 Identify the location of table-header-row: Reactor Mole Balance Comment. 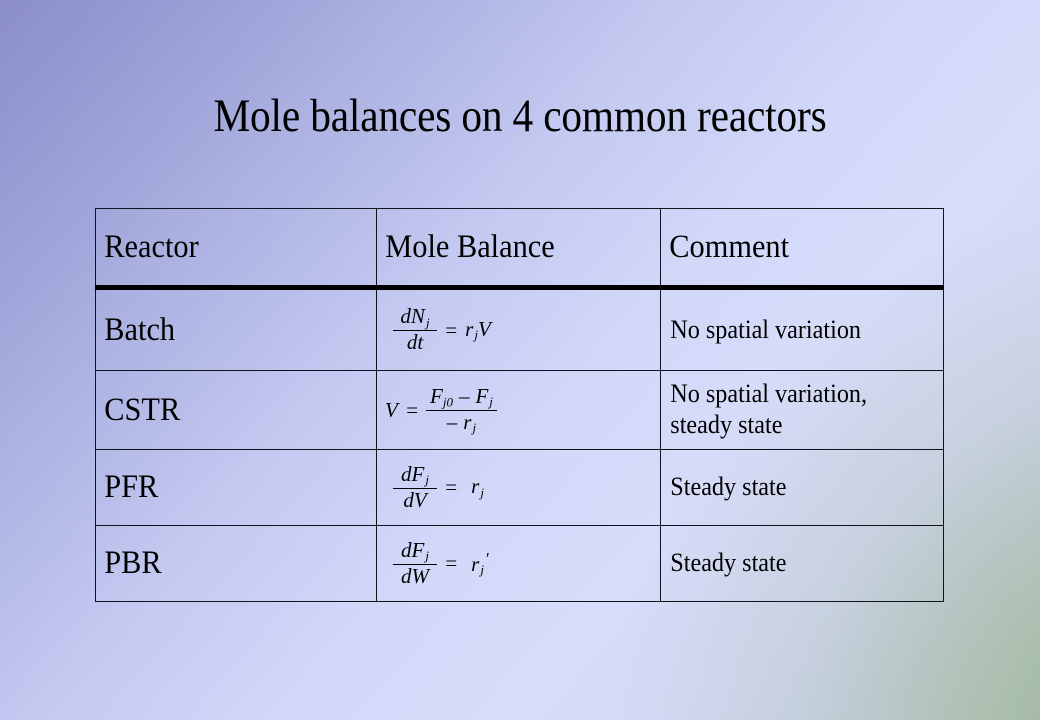
(519, 249).